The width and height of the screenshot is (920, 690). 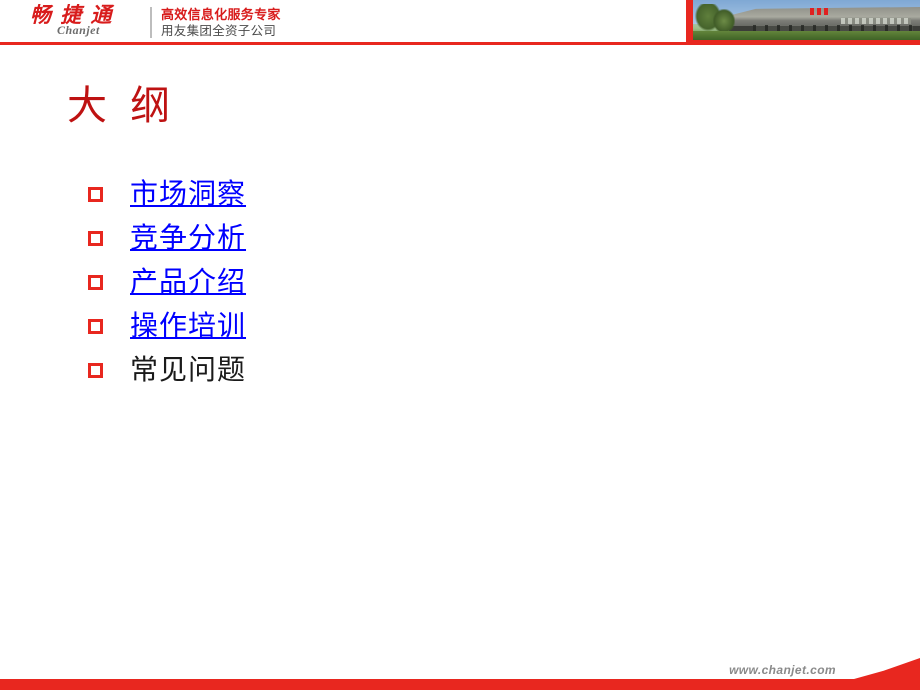 What do you see at coordinates (460, 672) in the screenshot?
I see `slide-footer: www.chanjet.com` at bounding box center [460, 672].